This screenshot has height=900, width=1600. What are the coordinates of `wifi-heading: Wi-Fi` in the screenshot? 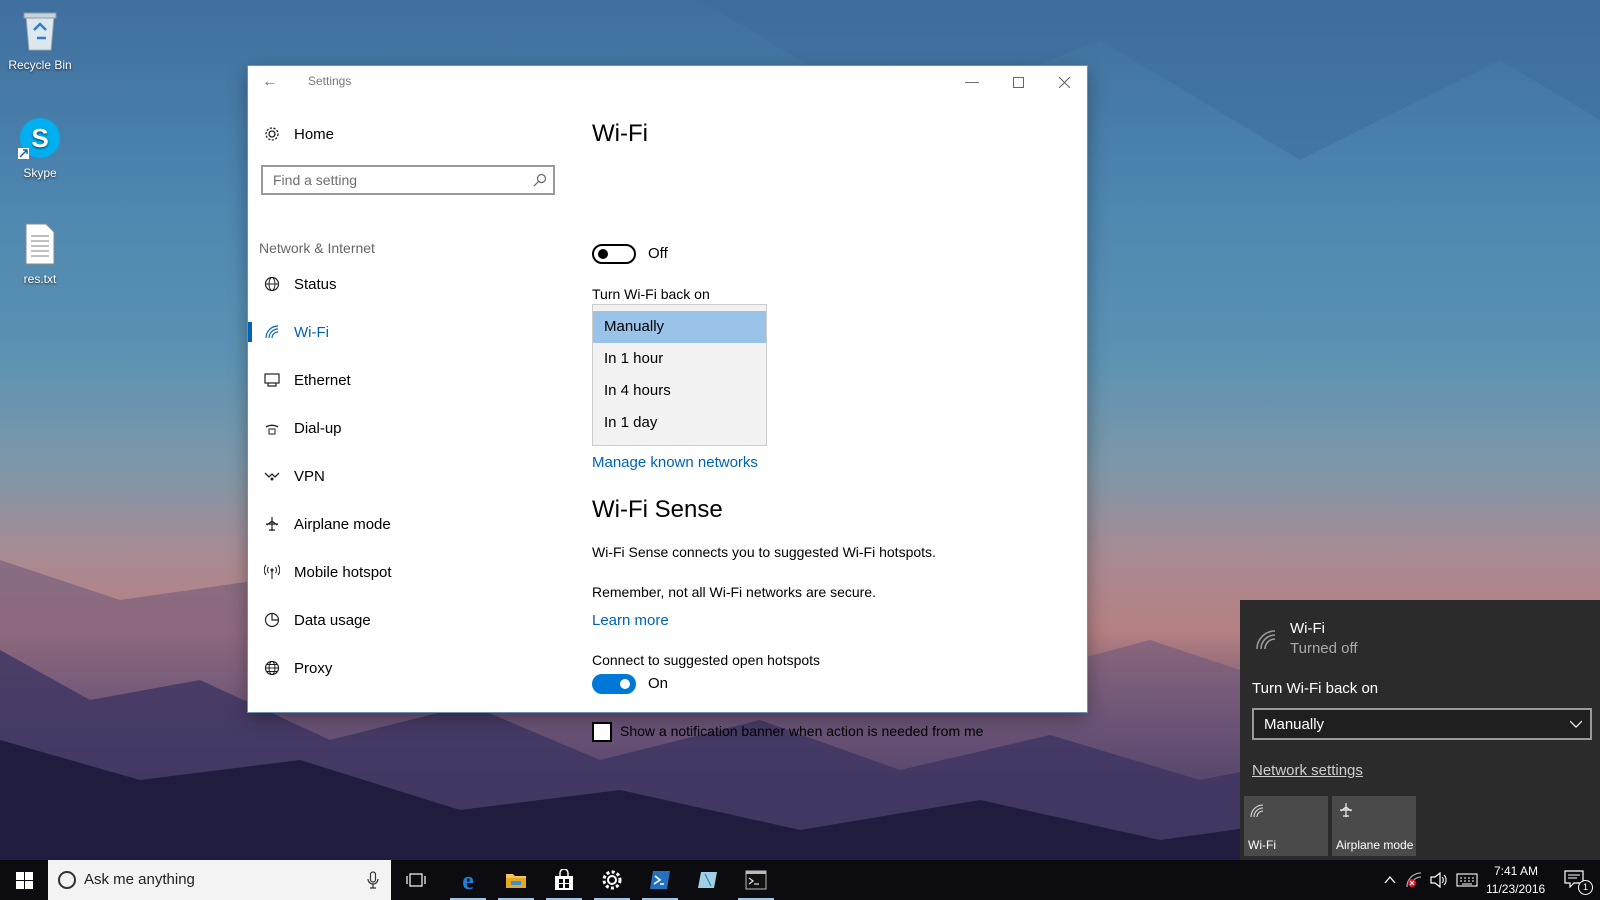 It's located at (620, 133).